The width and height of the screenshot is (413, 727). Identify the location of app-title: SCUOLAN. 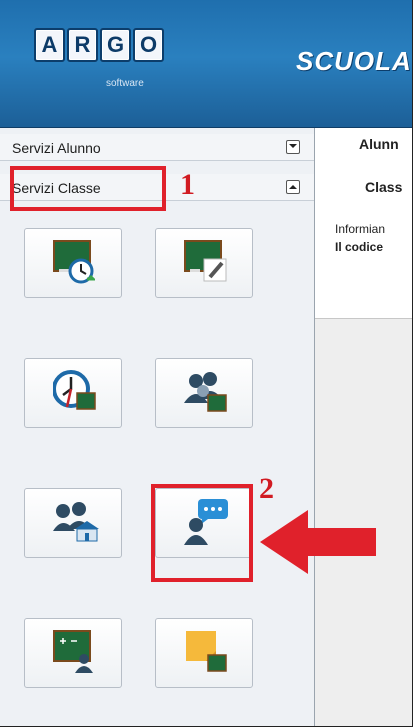
(354, 61).